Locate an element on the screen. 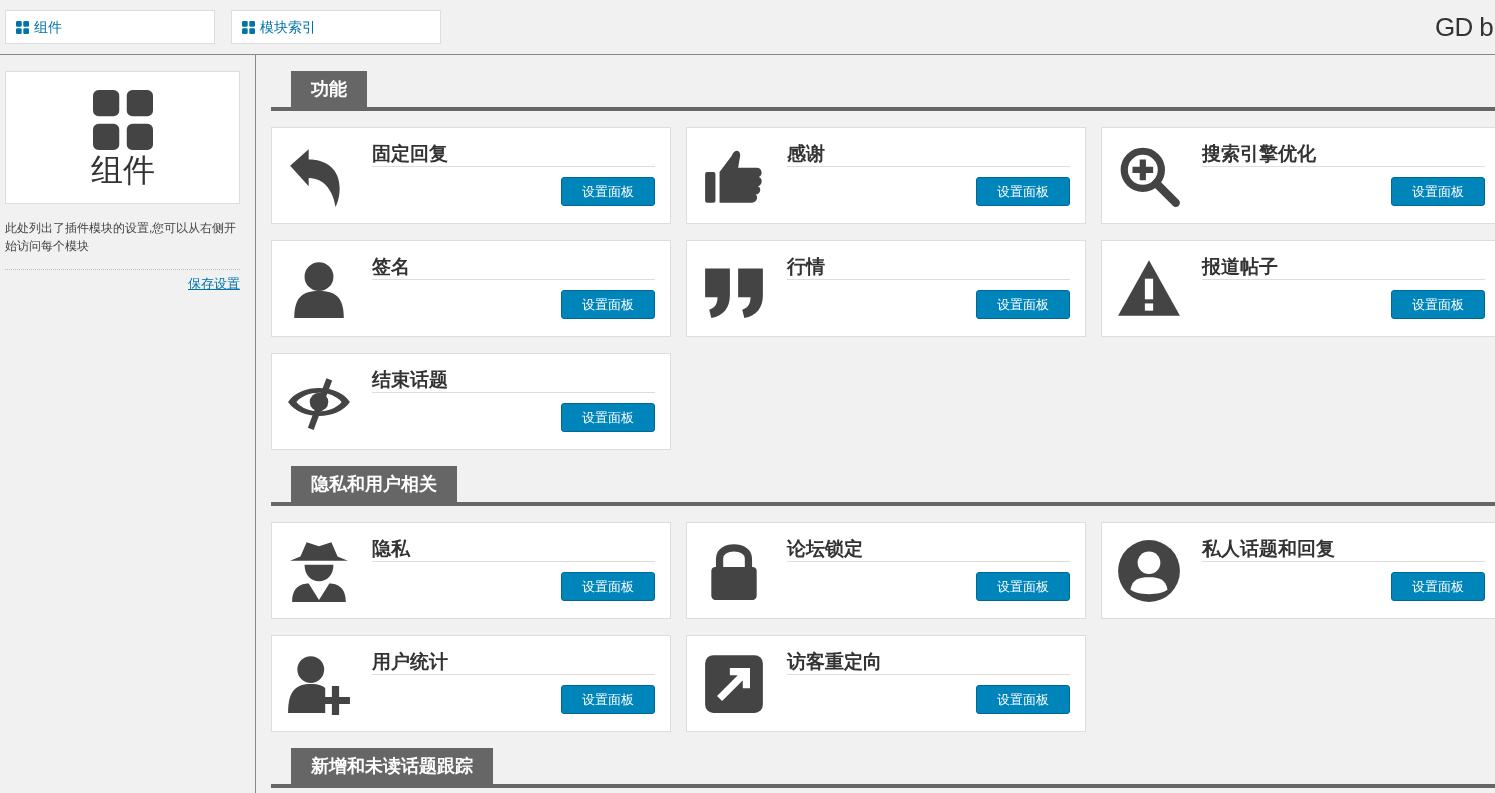  module-title: 行情 is located at coordinates (928, 267).